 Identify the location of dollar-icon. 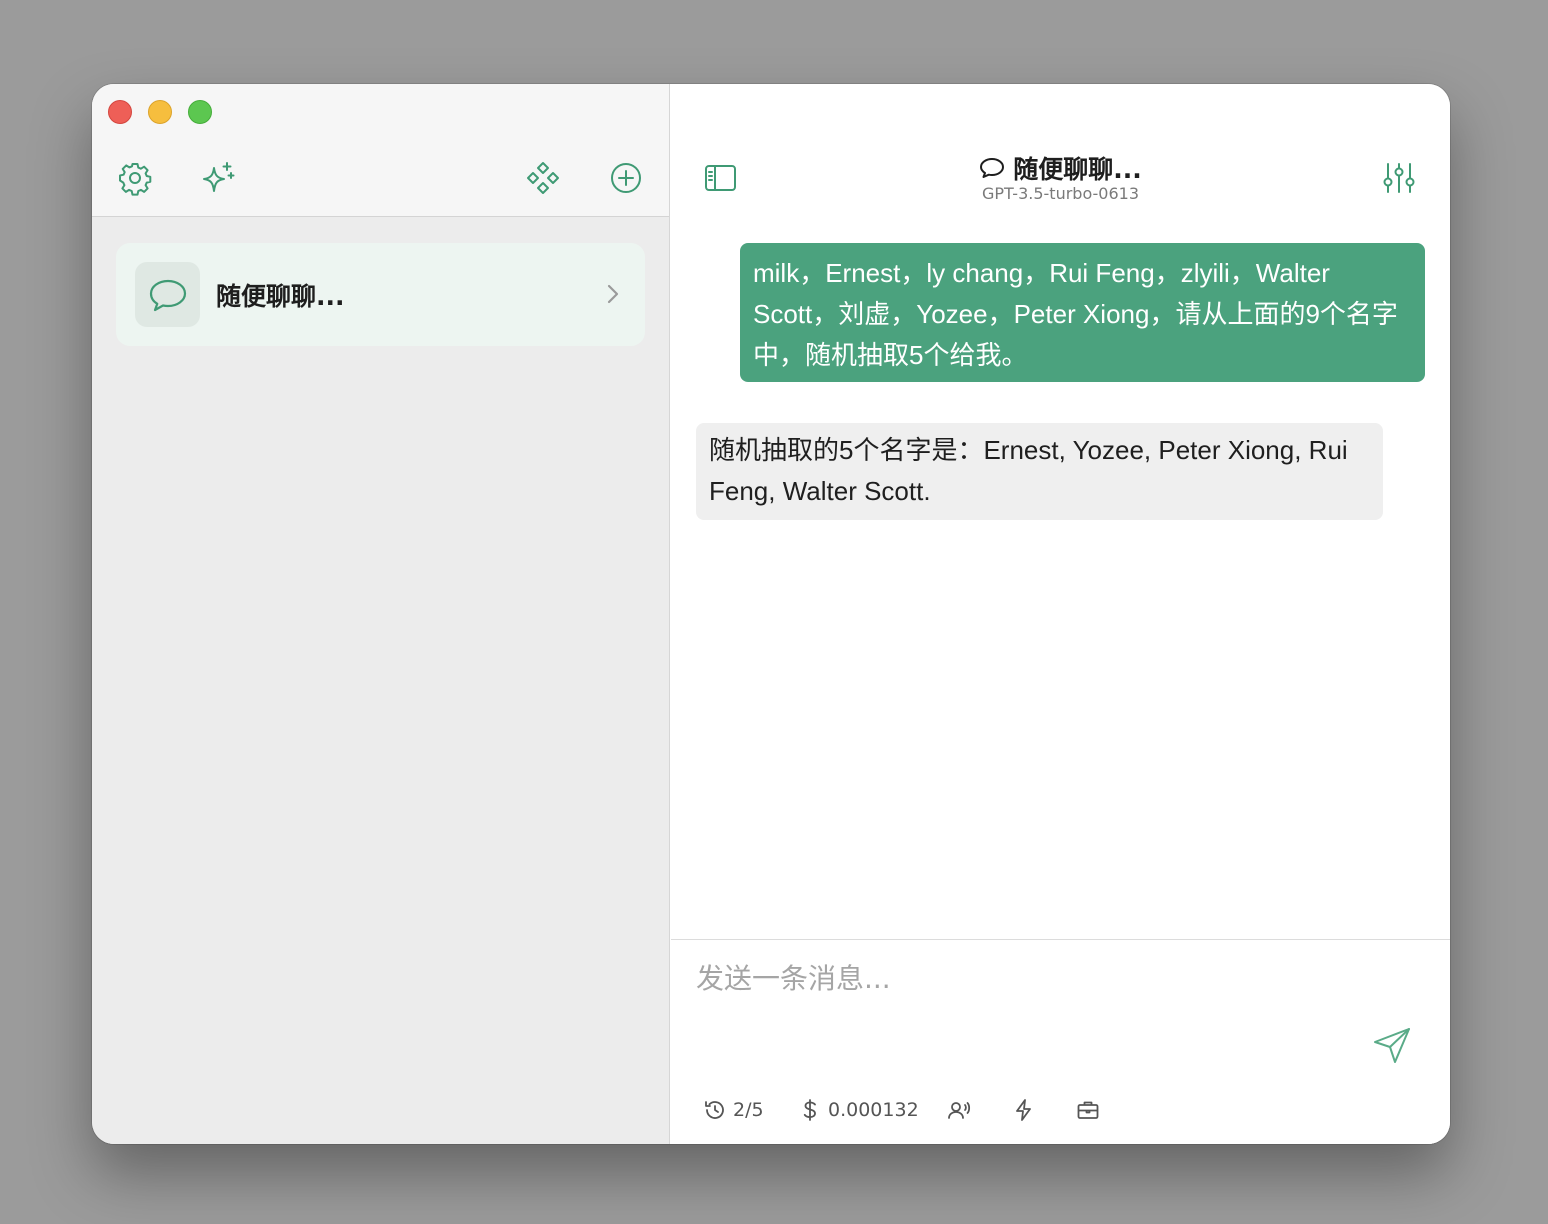
(809, 1110).